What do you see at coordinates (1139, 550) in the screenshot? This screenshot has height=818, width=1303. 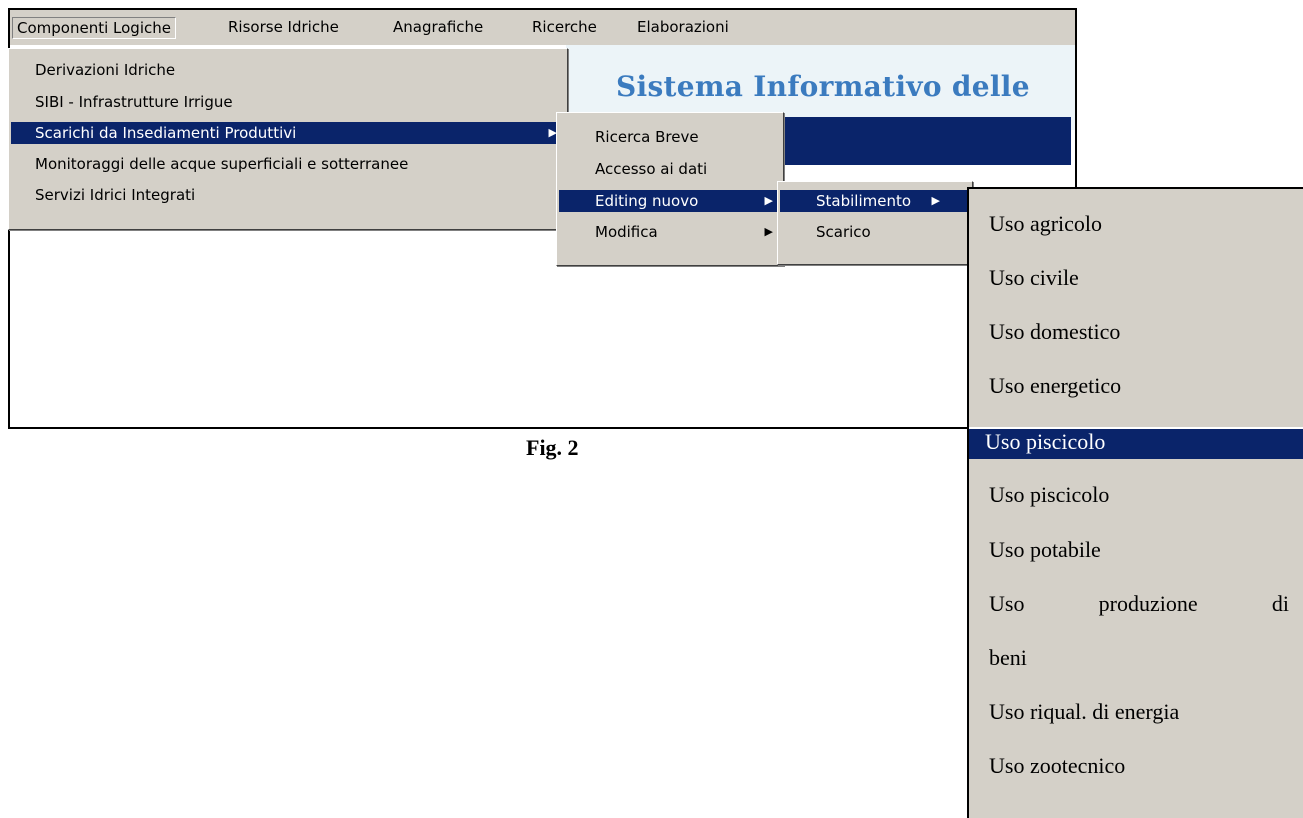 I see `use-item-potabile: Uso potabile` at bounding box center [1139, 550].